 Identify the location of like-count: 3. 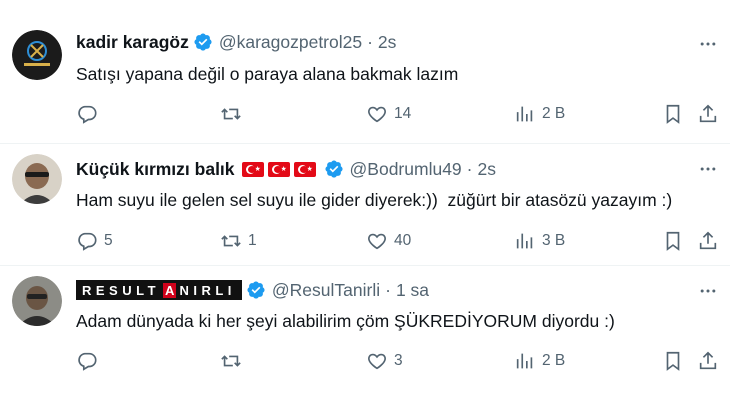
(398, 360).